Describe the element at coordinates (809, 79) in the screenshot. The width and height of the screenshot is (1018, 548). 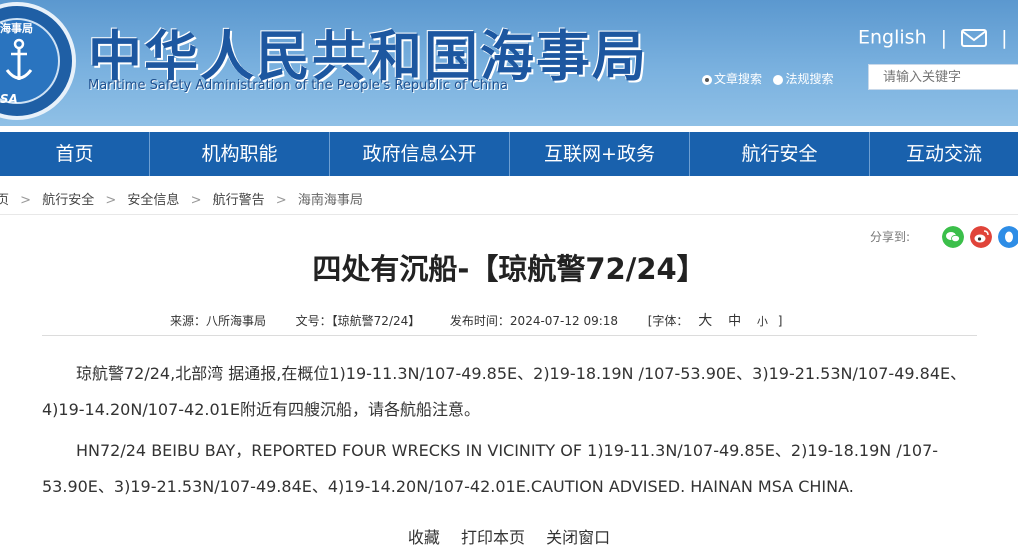
I see `search-option-law: 法规搜索` at that location.